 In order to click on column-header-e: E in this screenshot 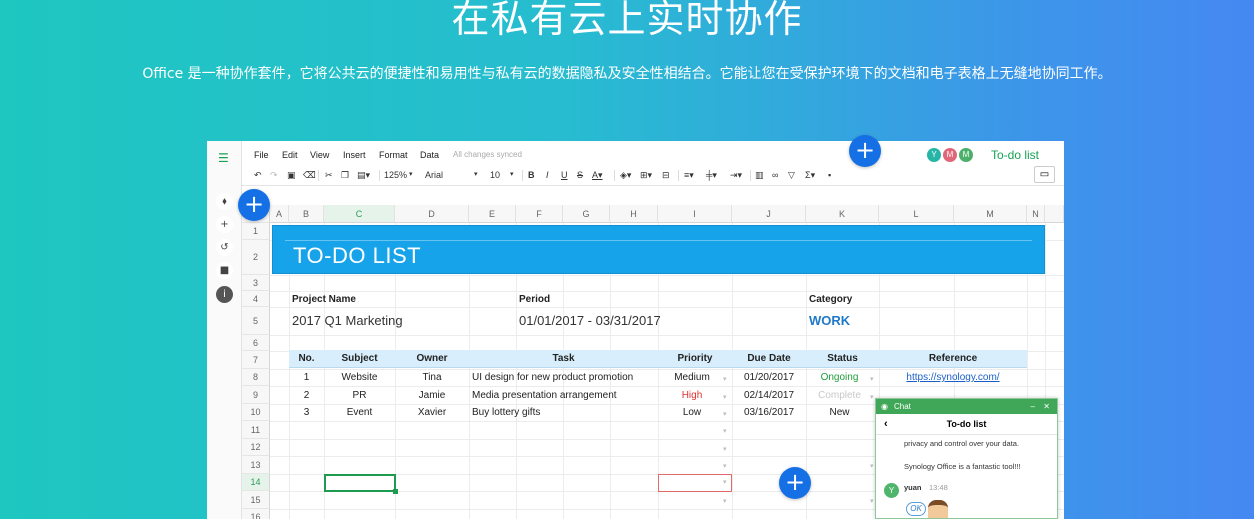, I will do `click(492, 214)`.